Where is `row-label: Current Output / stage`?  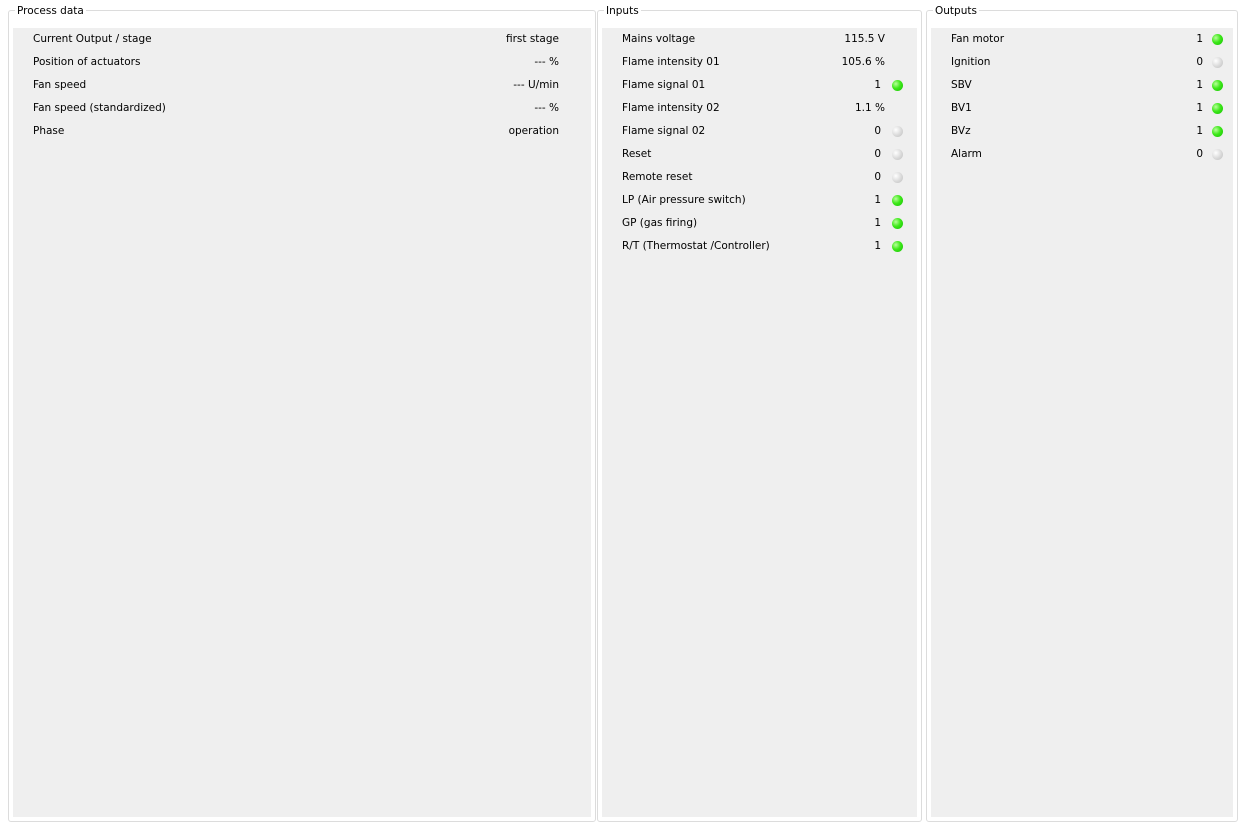 row-label: Current Output / stage is located at coordinates (92, 39).